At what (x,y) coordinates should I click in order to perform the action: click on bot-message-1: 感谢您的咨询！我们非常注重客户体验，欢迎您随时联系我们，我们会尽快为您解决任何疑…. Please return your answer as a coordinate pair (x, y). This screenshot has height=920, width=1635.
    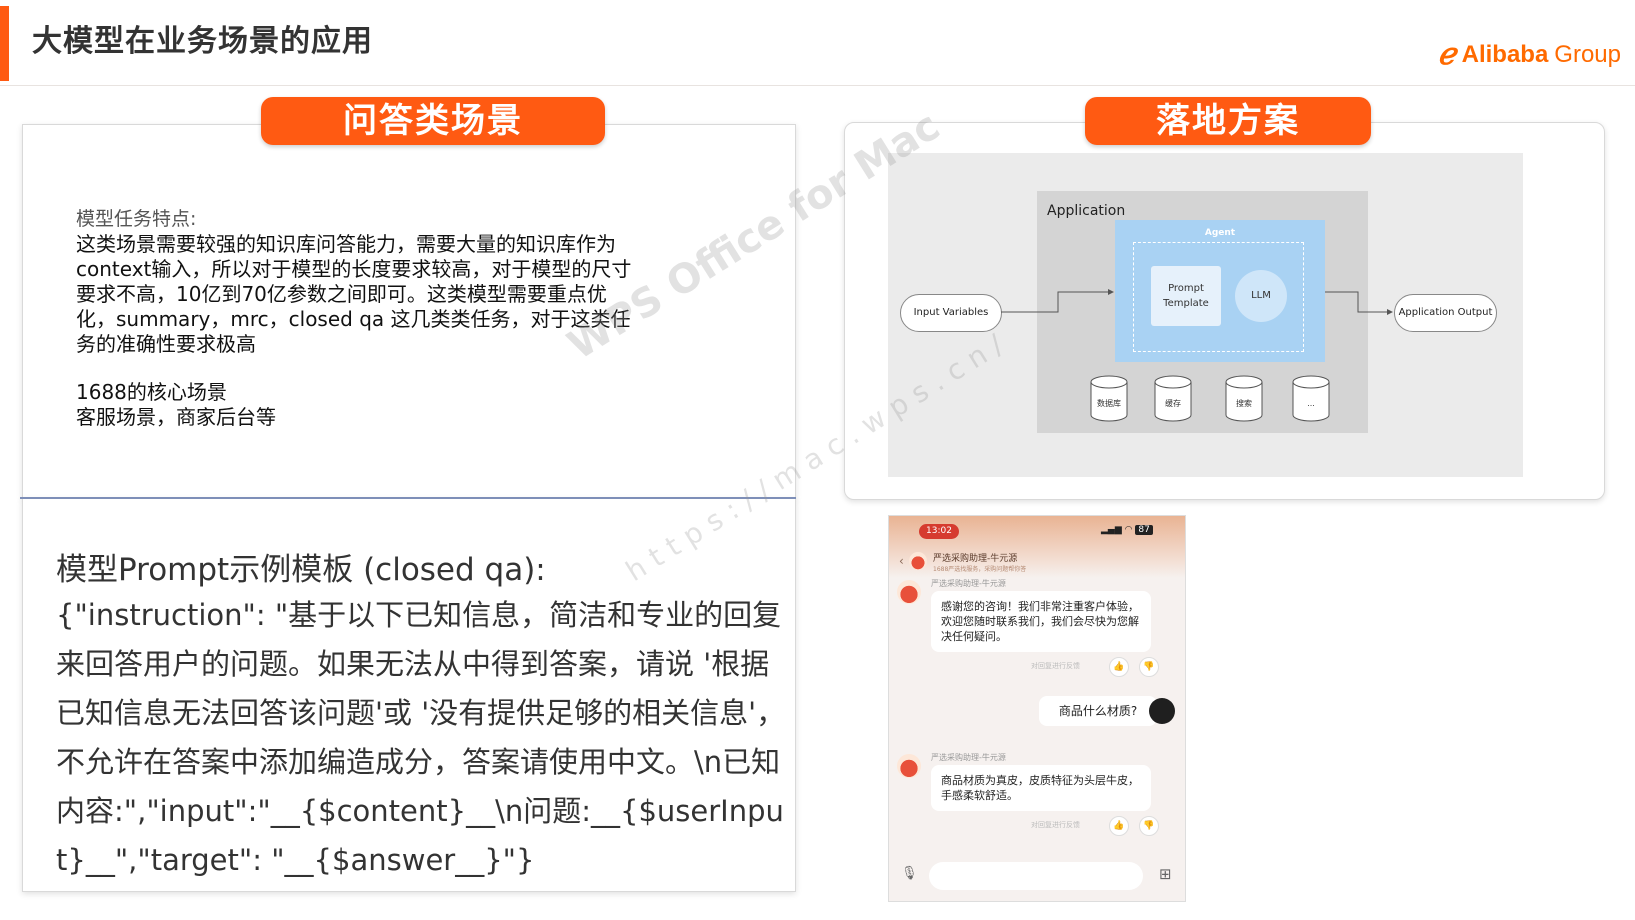
    Looking at the image, I should click on (1041, 621).